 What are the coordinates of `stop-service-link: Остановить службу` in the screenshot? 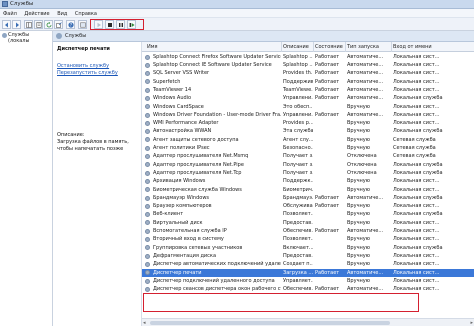 It's located at (83, 66).